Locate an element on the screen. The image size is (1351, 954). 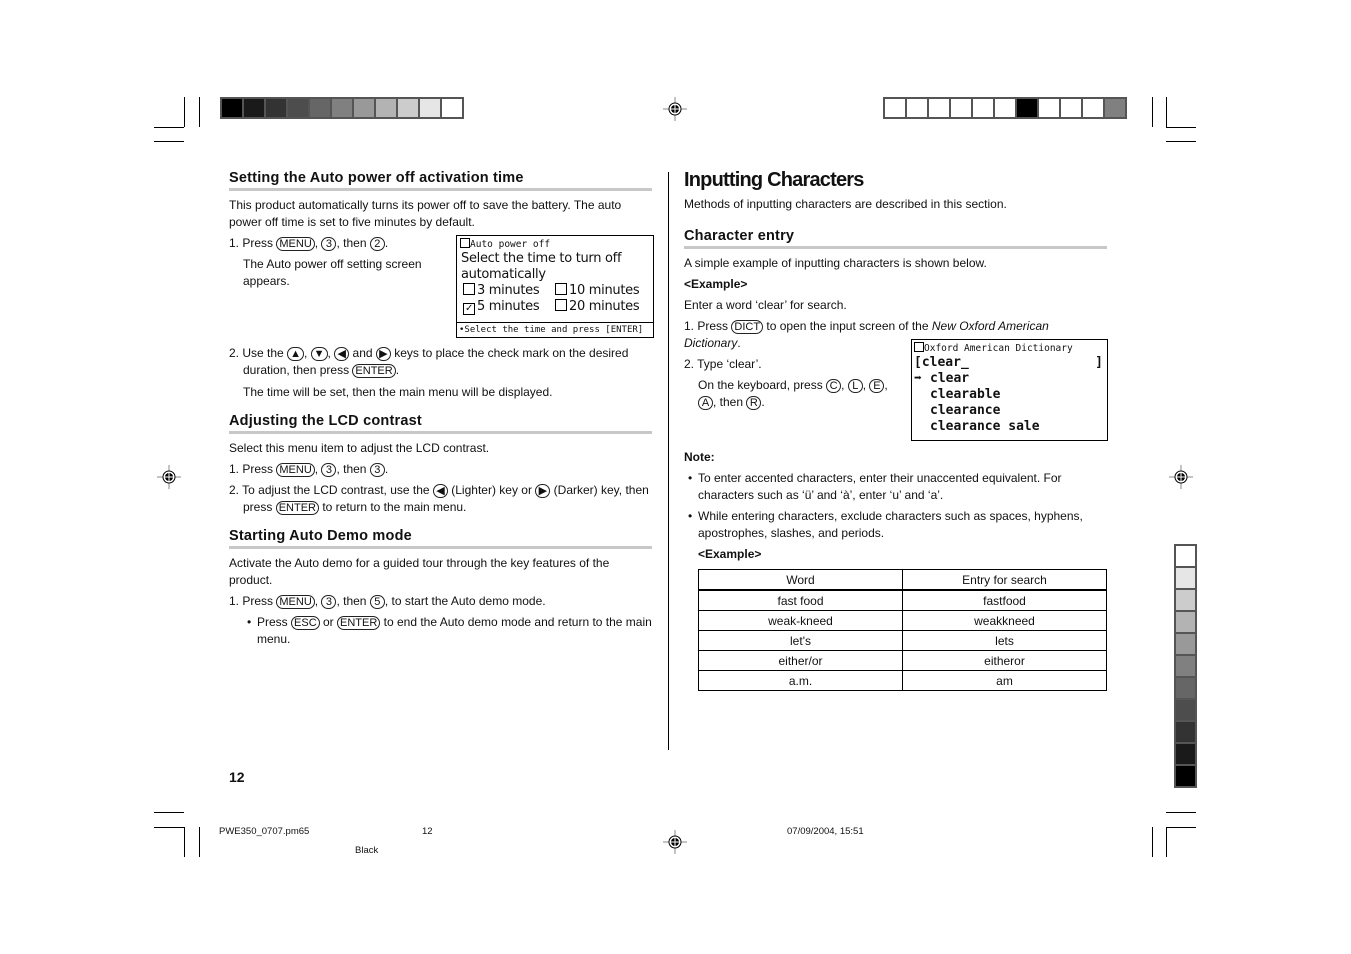
table-header-row: Word Entry for search is located at coordinates (902, 580).